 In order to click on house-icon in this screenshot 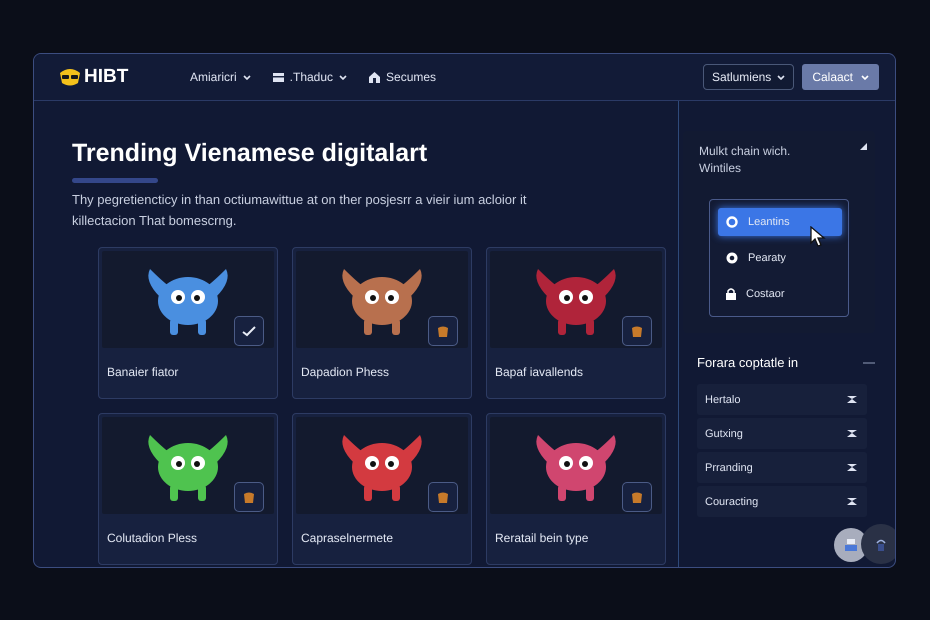, I will do `click(374, 77)`.